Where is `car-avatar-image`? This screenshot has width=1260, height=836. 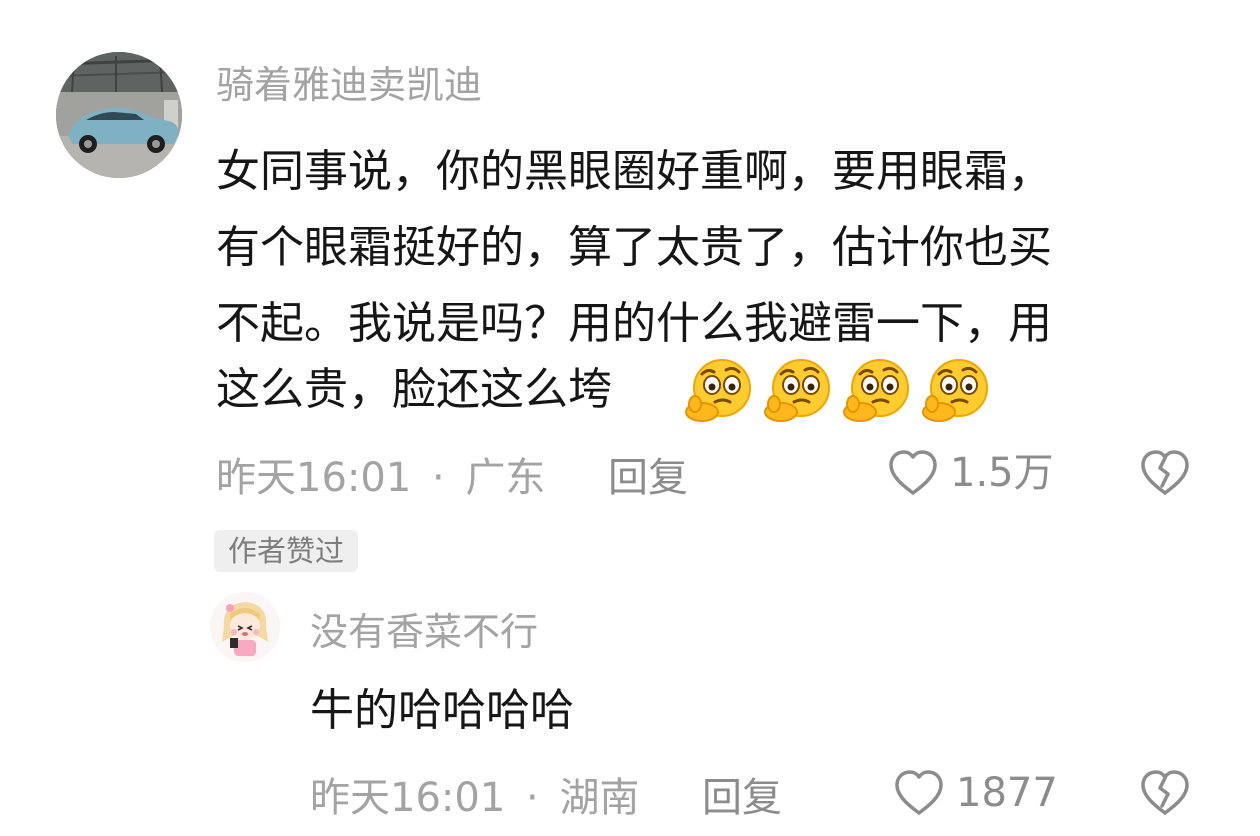 car-avatar-image is located at coordinates (119, 115).